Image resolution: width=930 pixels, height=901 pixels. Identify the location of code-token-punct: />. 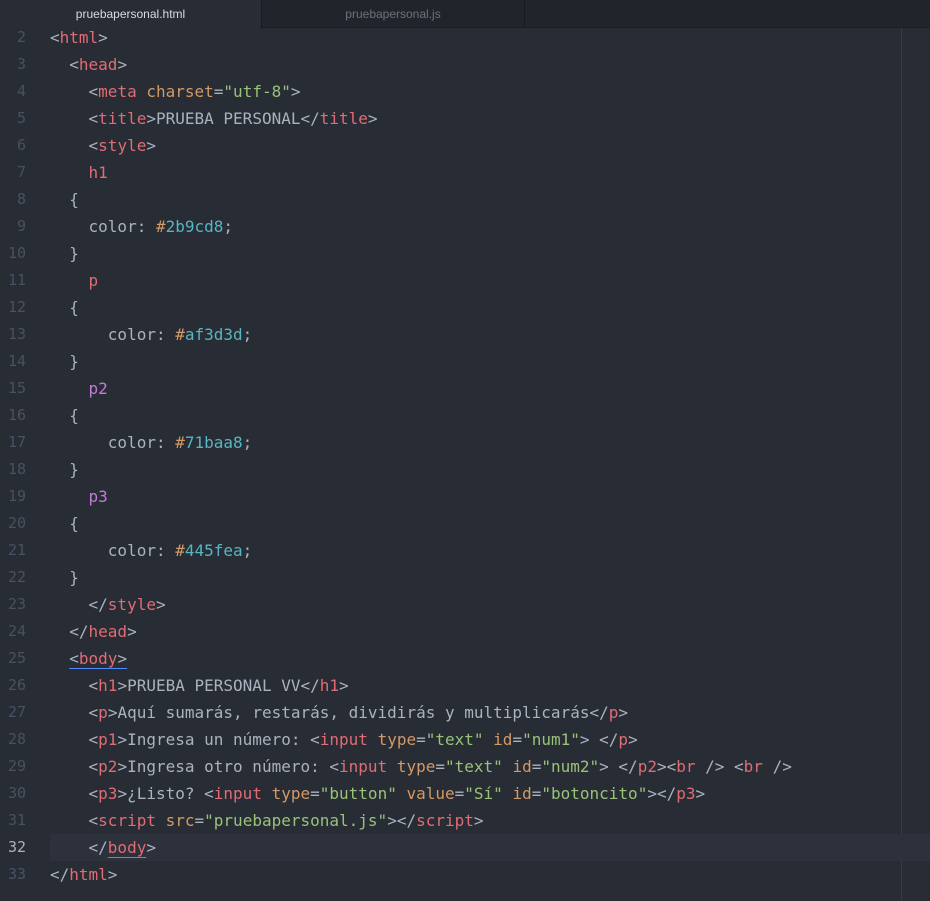
(715, 766).